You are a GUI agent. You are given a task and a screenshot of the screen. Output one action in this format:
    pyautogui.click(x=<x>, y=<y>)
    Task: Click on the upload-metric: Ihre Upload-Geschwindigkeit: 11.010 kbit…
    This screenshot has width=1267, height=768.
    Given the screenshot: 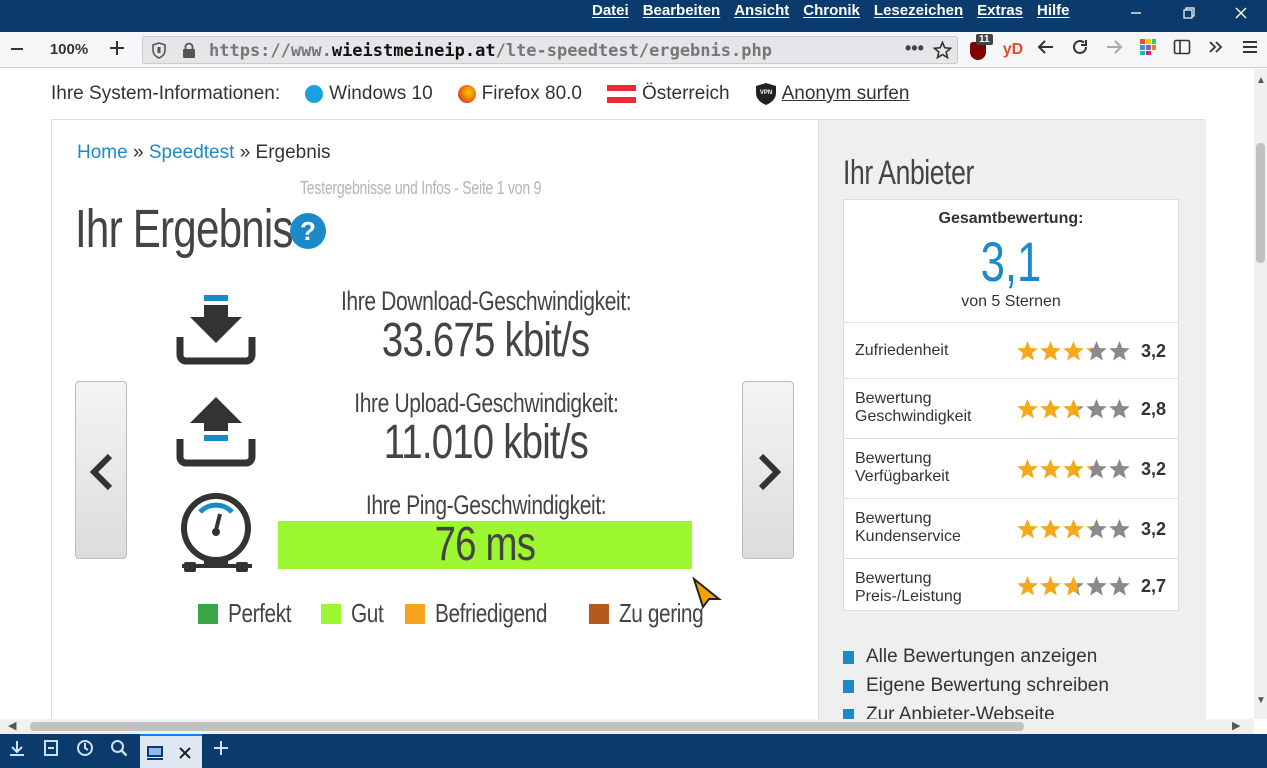 What is the action you would take?
    pyautogui.click(x=486, y=427)
    